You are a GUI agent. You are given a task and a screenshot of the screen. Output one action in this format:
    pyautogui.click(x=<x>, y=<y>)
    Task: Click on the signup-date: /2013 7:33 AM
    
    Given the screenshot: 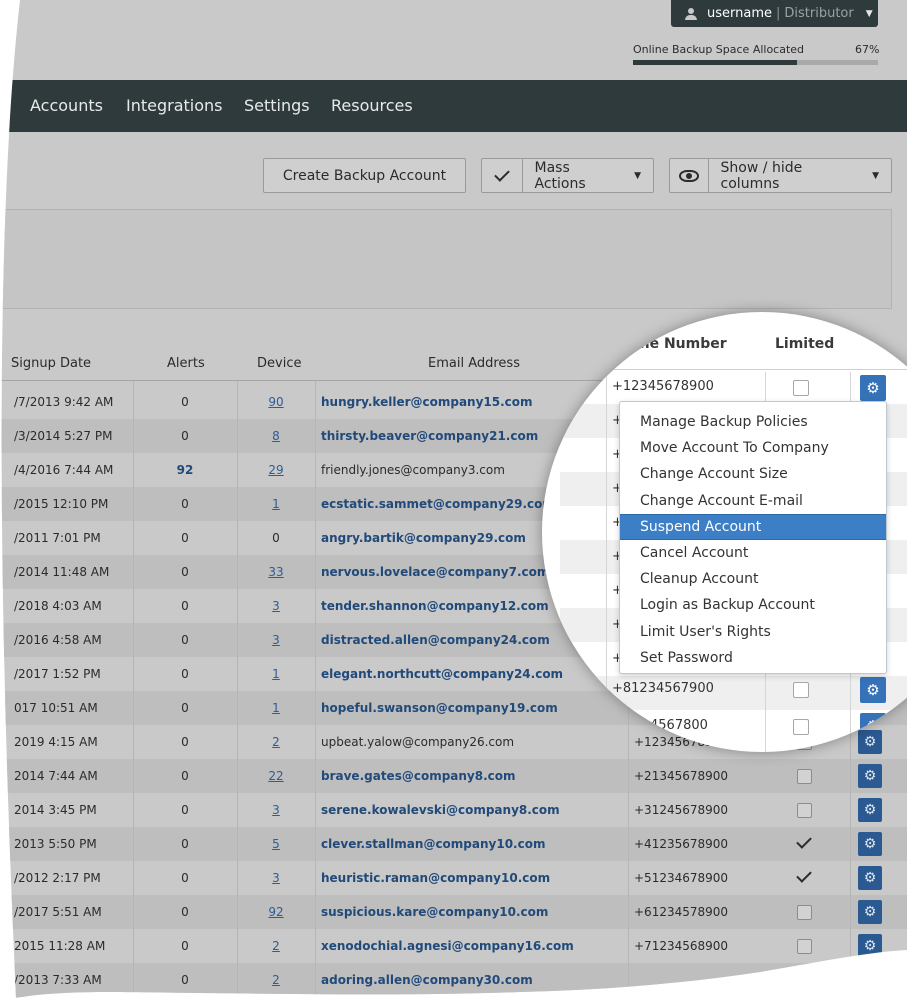 What is the action you would take?
    pyautogui.click(x=58, y=980)
    